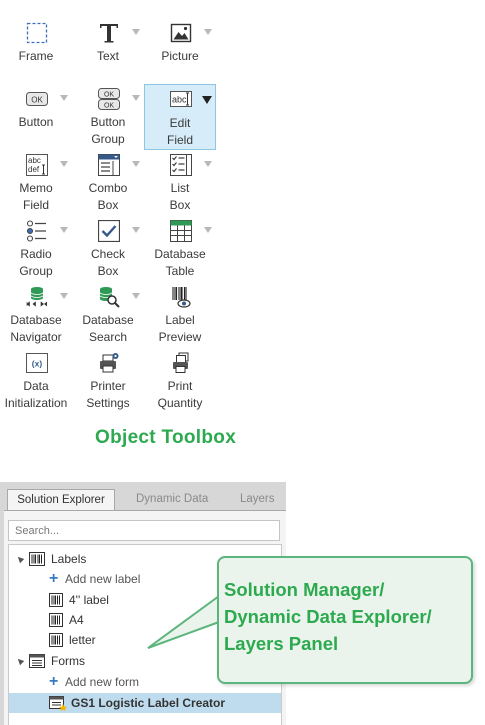 This screenshot has width=485, height=725. I want to click on tree-node-forms-text: Forms, so click(68, 661).